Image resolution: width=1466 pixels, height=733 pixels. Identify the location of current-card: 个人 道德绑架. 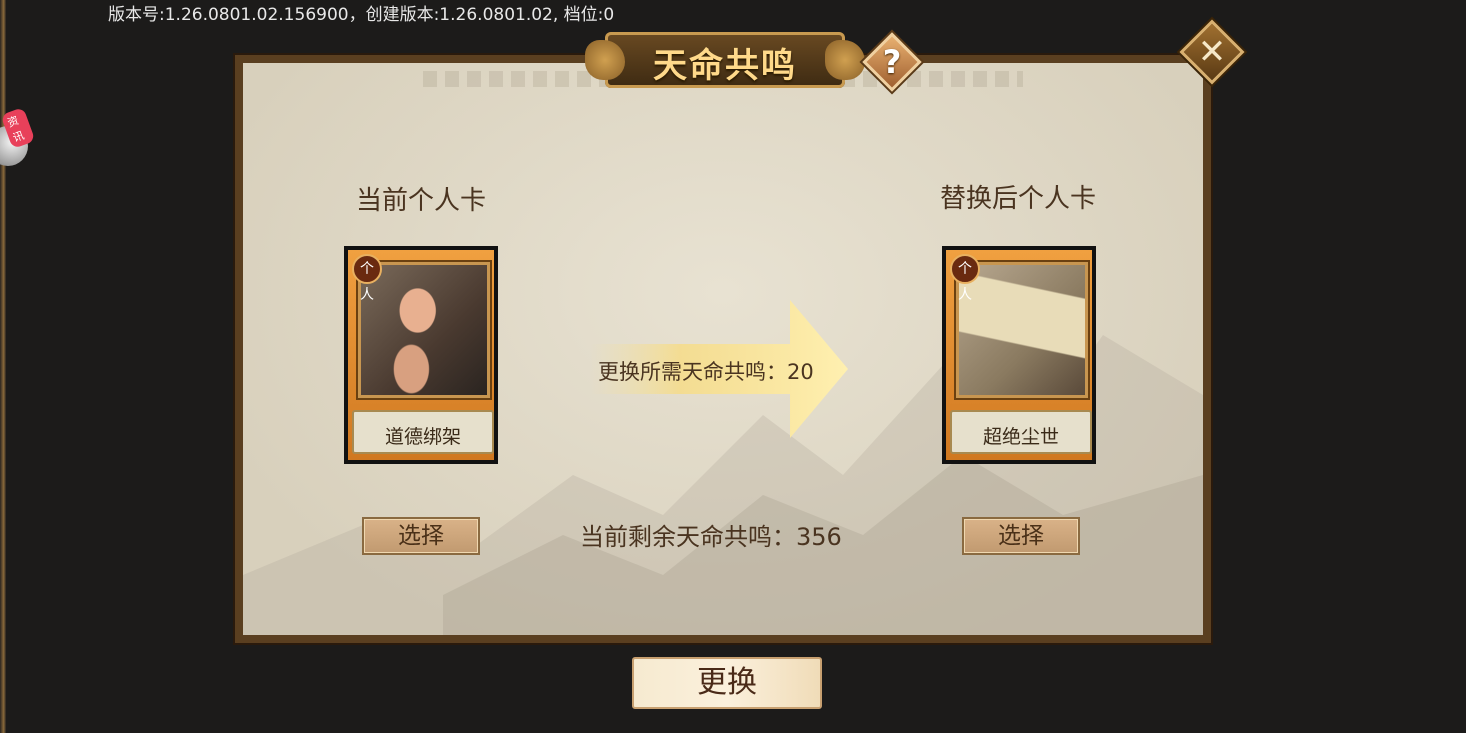
(421, 355).